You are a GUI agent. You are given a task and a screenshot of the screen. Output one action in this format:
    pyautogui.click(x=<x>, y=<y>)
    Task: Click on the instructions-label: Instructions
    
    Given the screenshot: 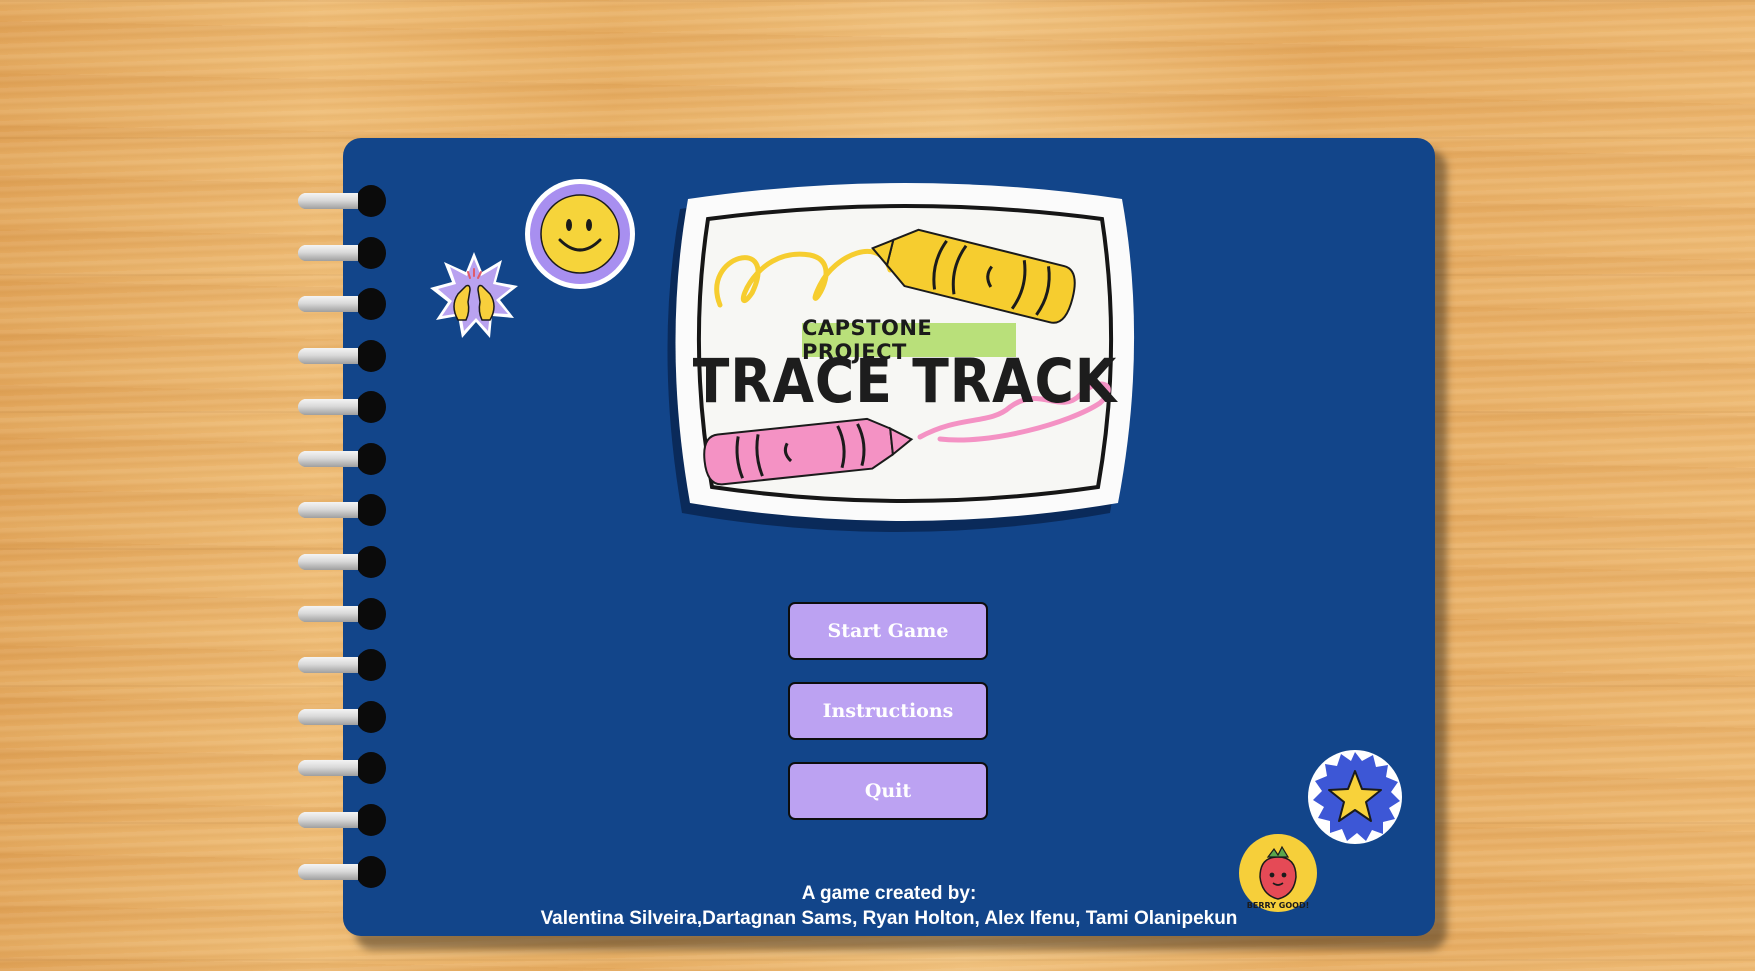 What is the action you would take?
    pyautogui.click(x=888, y=711)
    